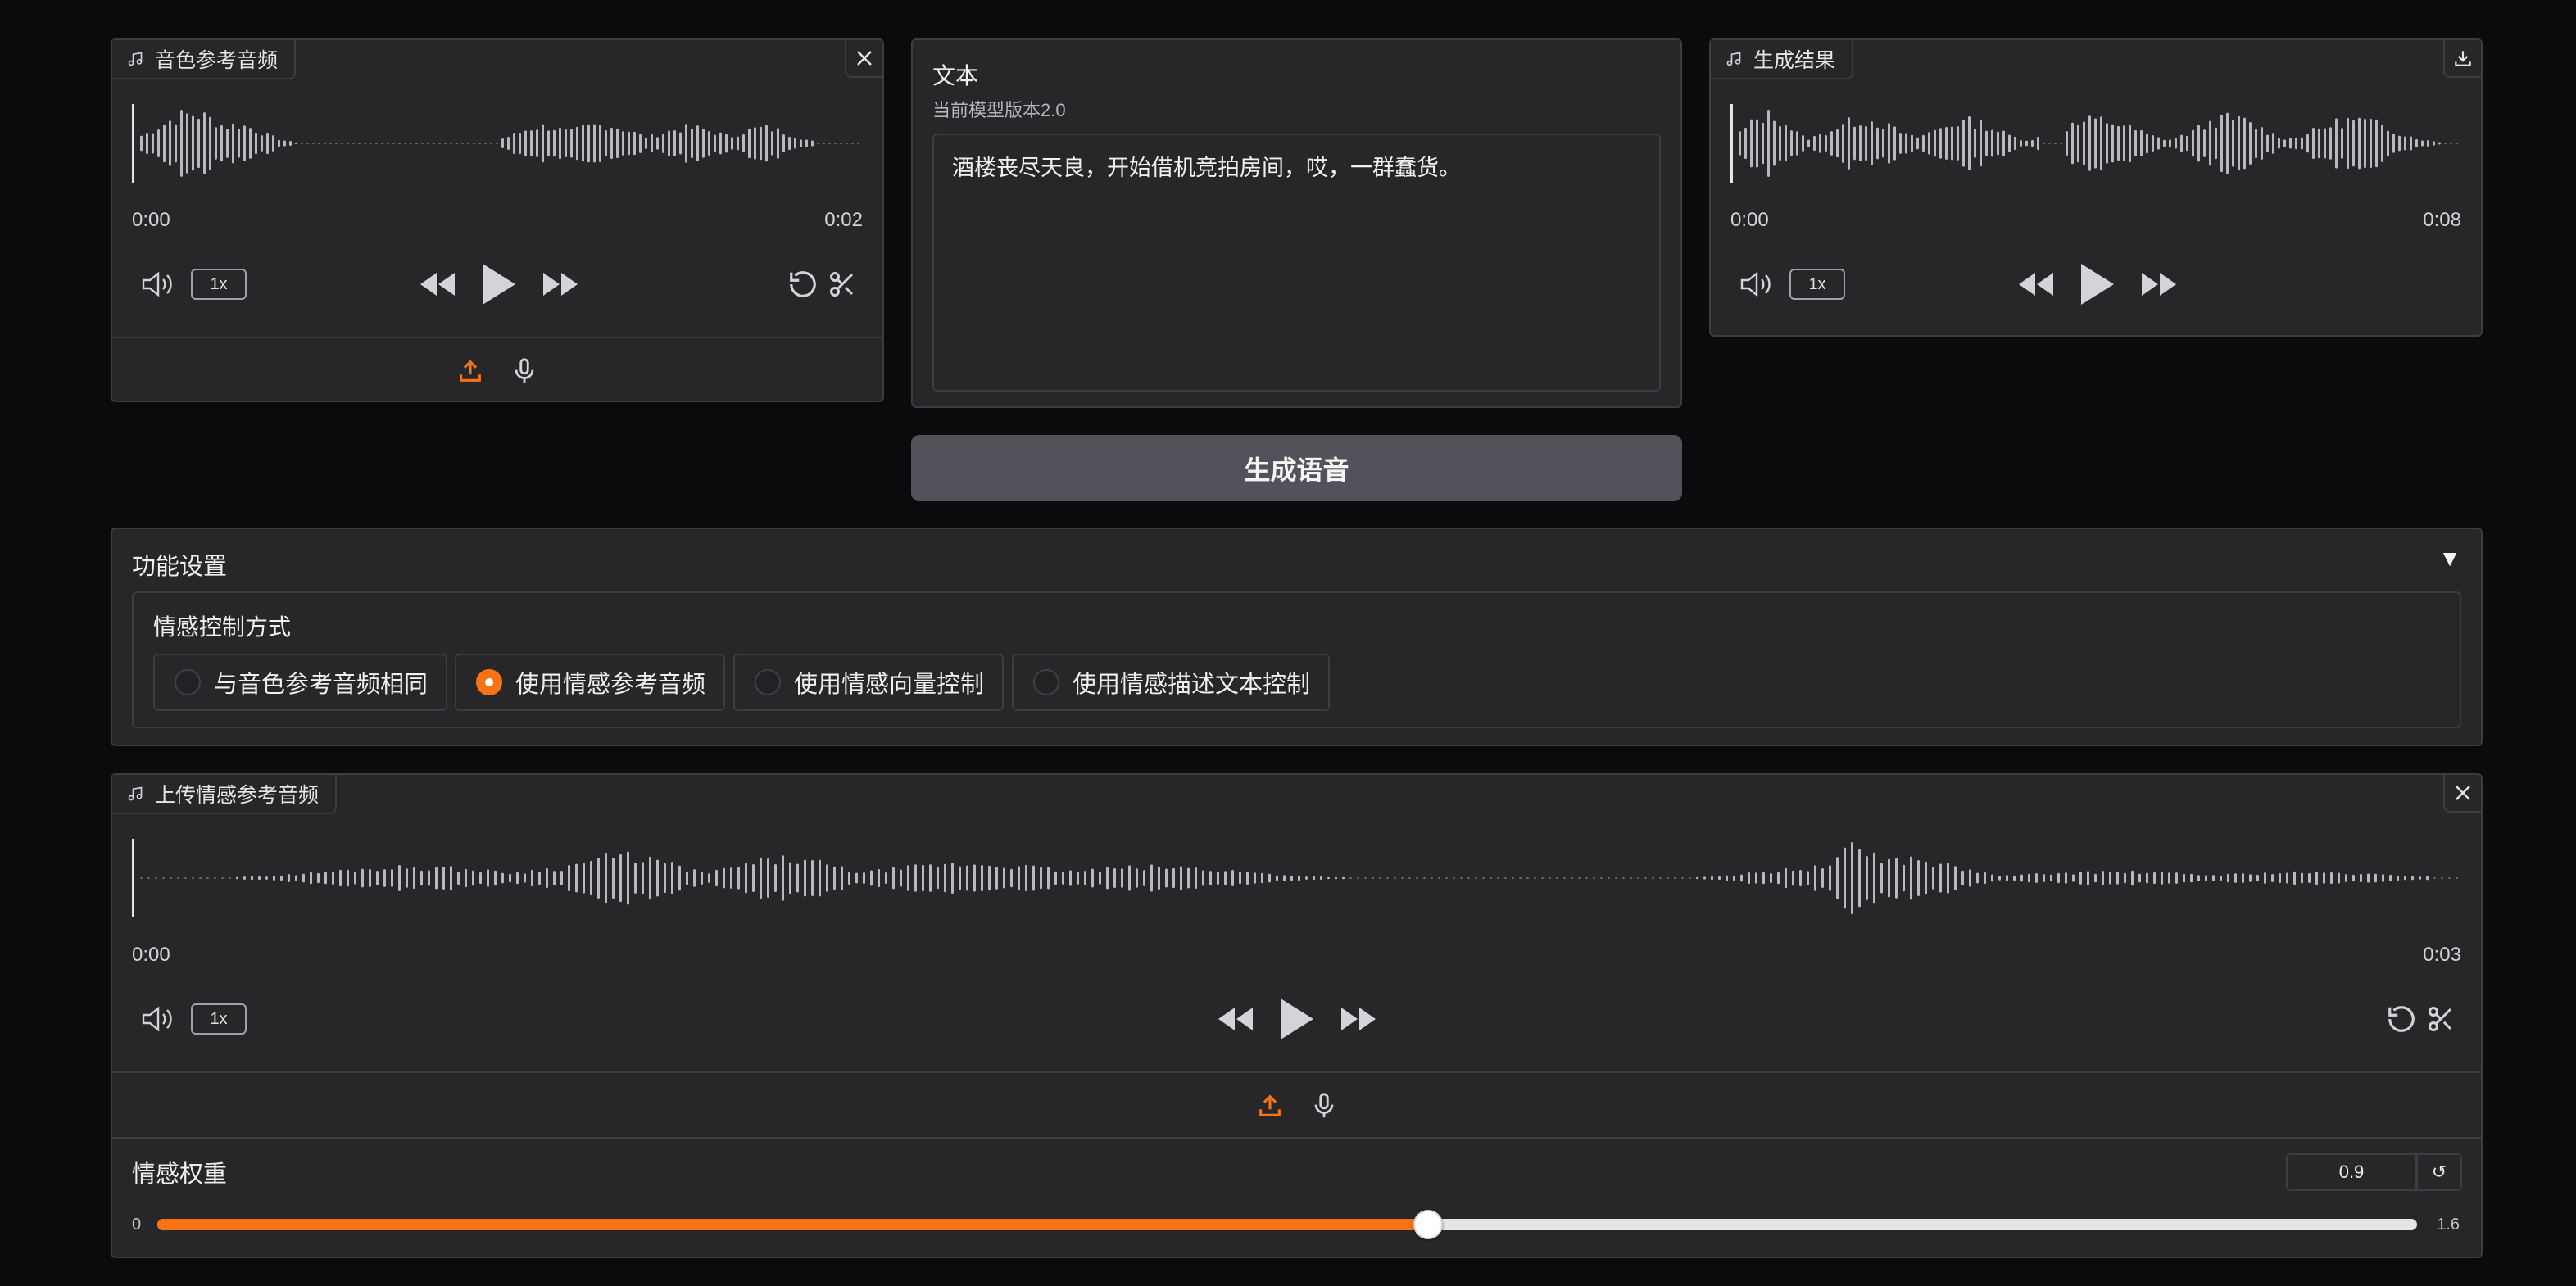 The height and width of the screenshot is (1286, 2576). I want to click on voice-ref-tag: 音色参考音频, so click(204, 59).